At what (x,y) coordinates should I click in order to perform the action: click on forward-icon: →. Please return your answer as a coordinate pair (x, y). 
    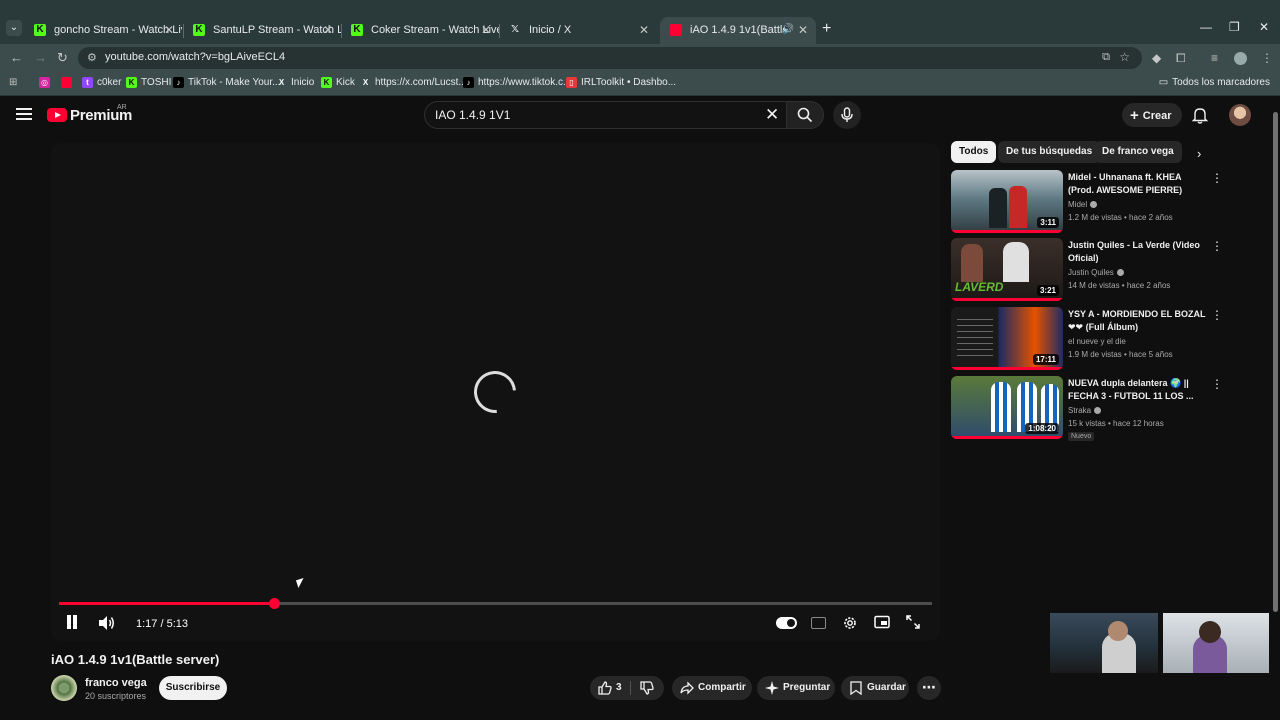
    Looking at the image, I should click on (40, 57).